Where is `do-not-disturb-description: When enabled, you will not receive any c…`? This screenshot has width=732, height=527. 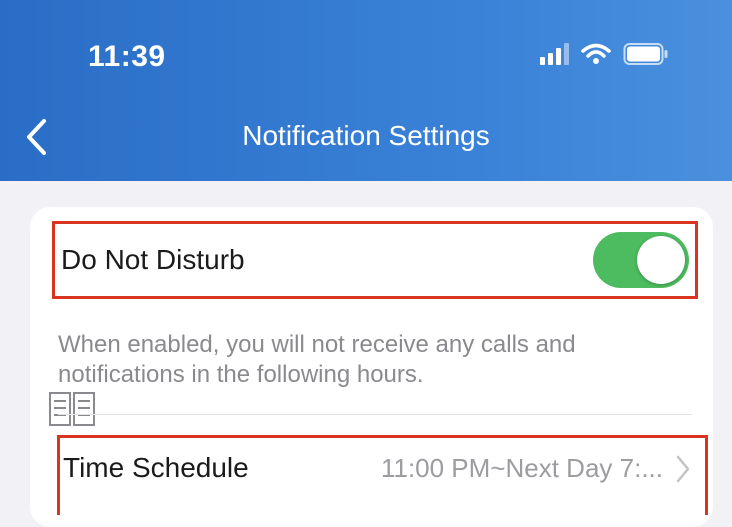
do-not-disturb-description: When enabled, you will not receive any c… is located at coordinates (358, 360).